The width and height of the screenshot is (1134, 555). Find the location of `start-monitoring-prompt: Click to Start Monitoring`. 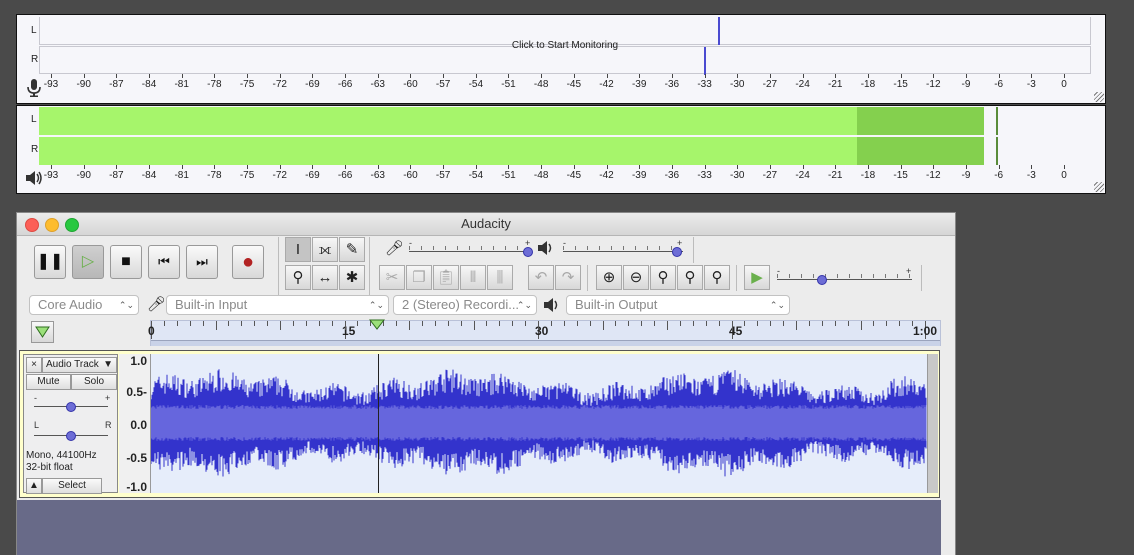

start-monitoring-prompt: Click to Start Monitoring is located at coordinates (565, 45).